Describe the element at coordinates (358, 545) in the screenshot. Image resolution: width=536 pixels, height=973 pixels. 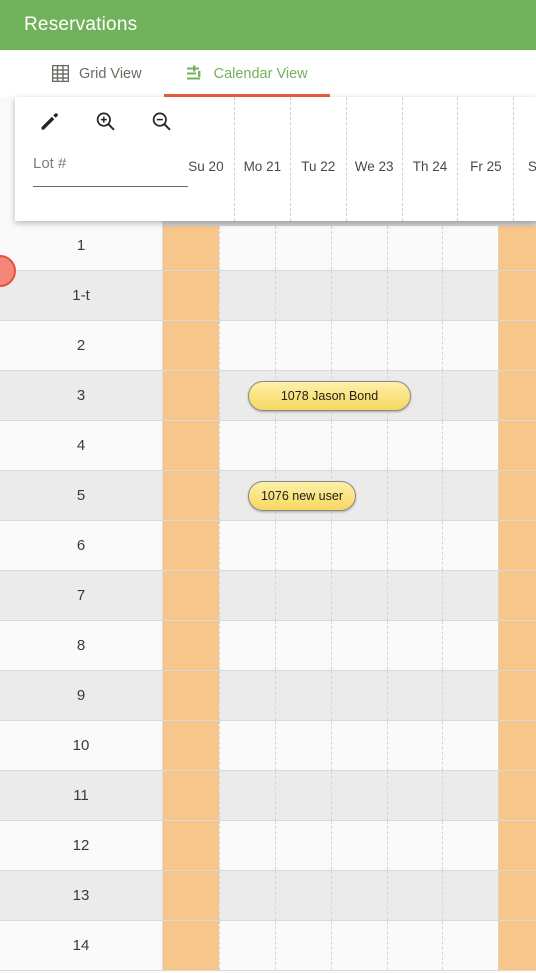
I see `cell-r6-d3` at that location.